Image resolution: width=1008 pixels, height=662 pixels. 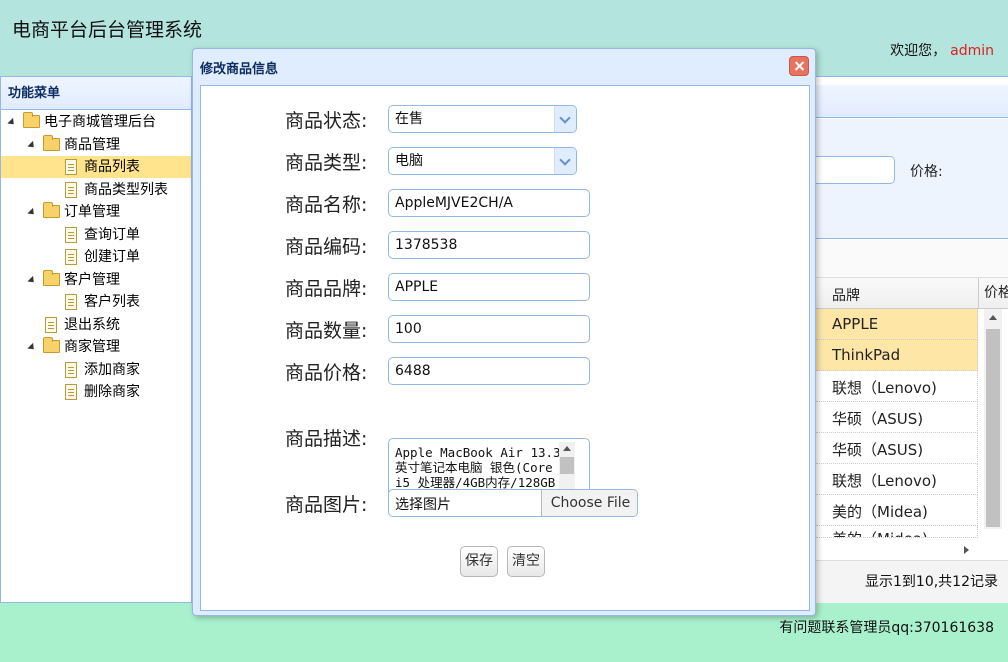 What do you see at coordinates (972, 51) in the screenshot?
I see `user-link: admin` at bounding box center [972, 51].